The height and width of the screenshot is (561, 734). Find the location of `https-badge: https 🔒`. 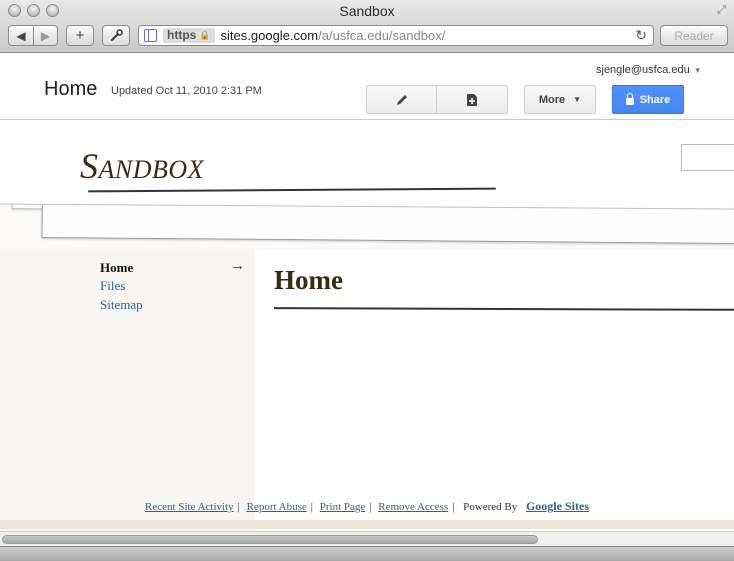

https-badge: https 🔒 is located at coordinates (189, 35).